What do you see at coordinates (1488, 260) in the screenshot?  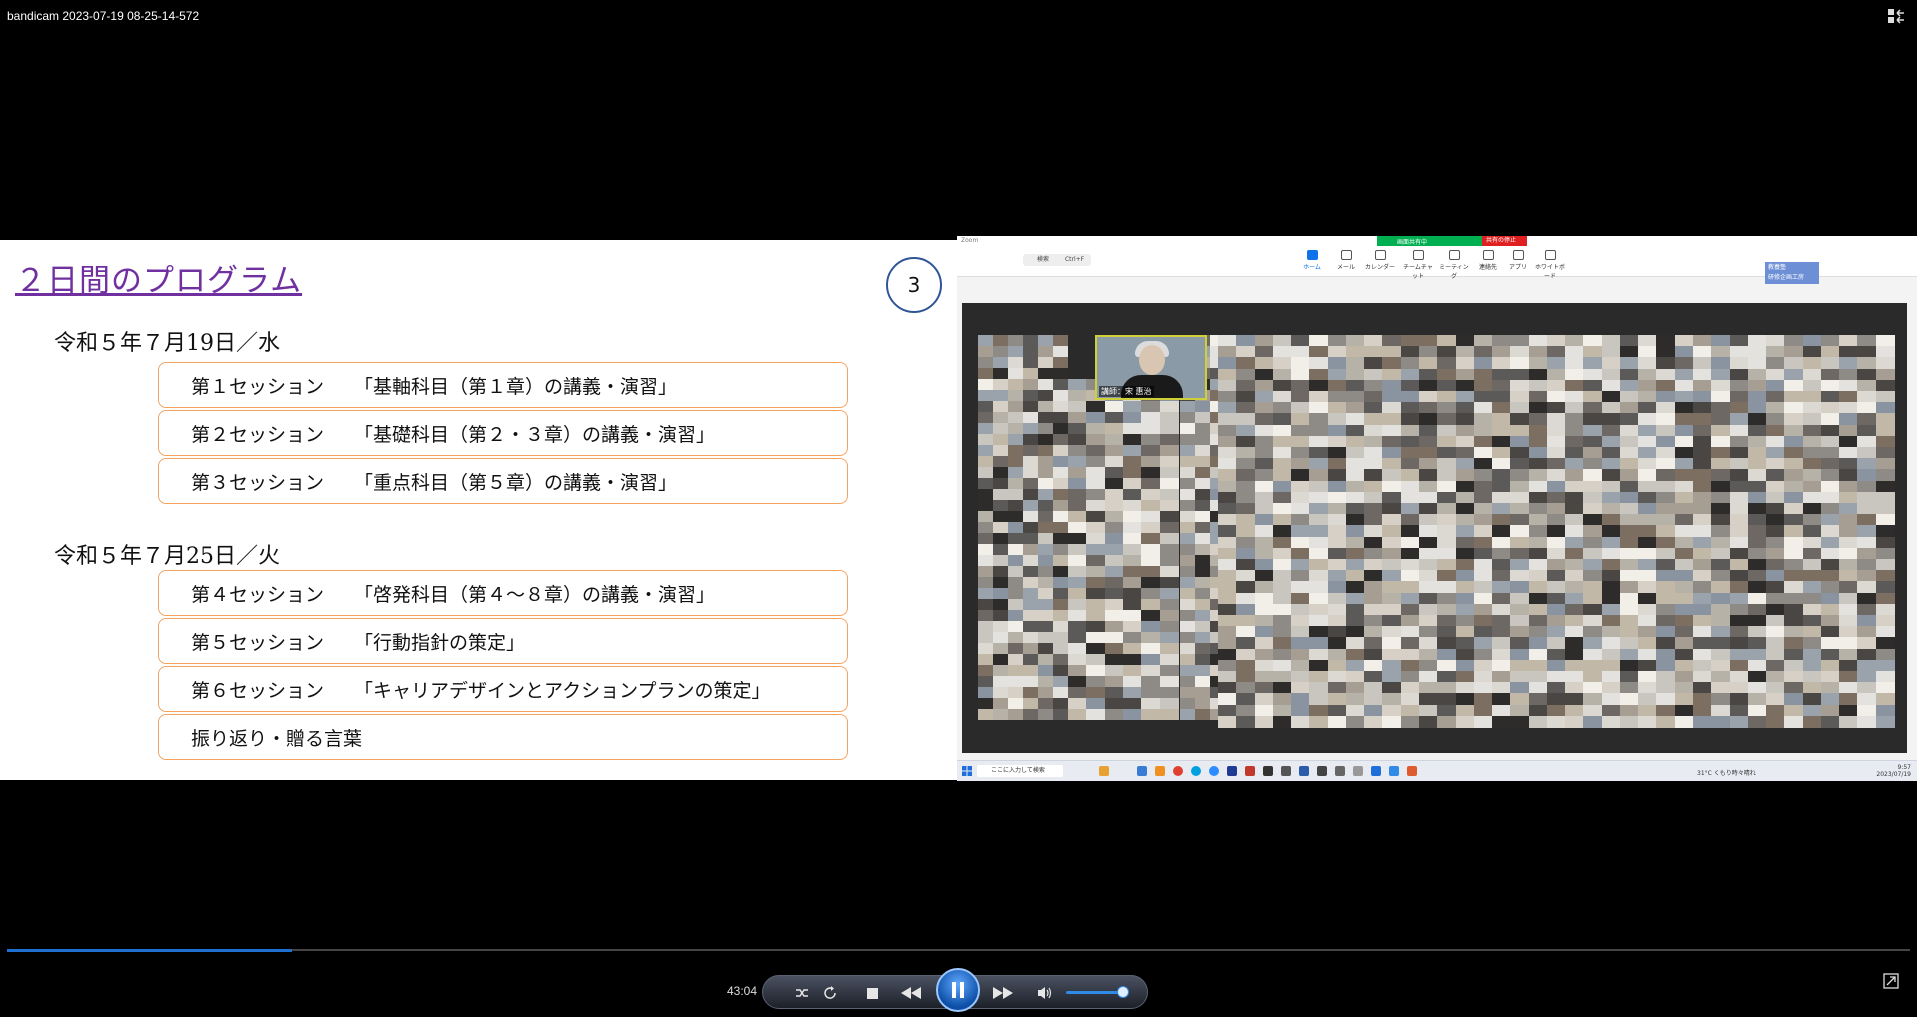 I see `zoom-nav-contacts: 連絡先` at bounding box center [1488, 260].